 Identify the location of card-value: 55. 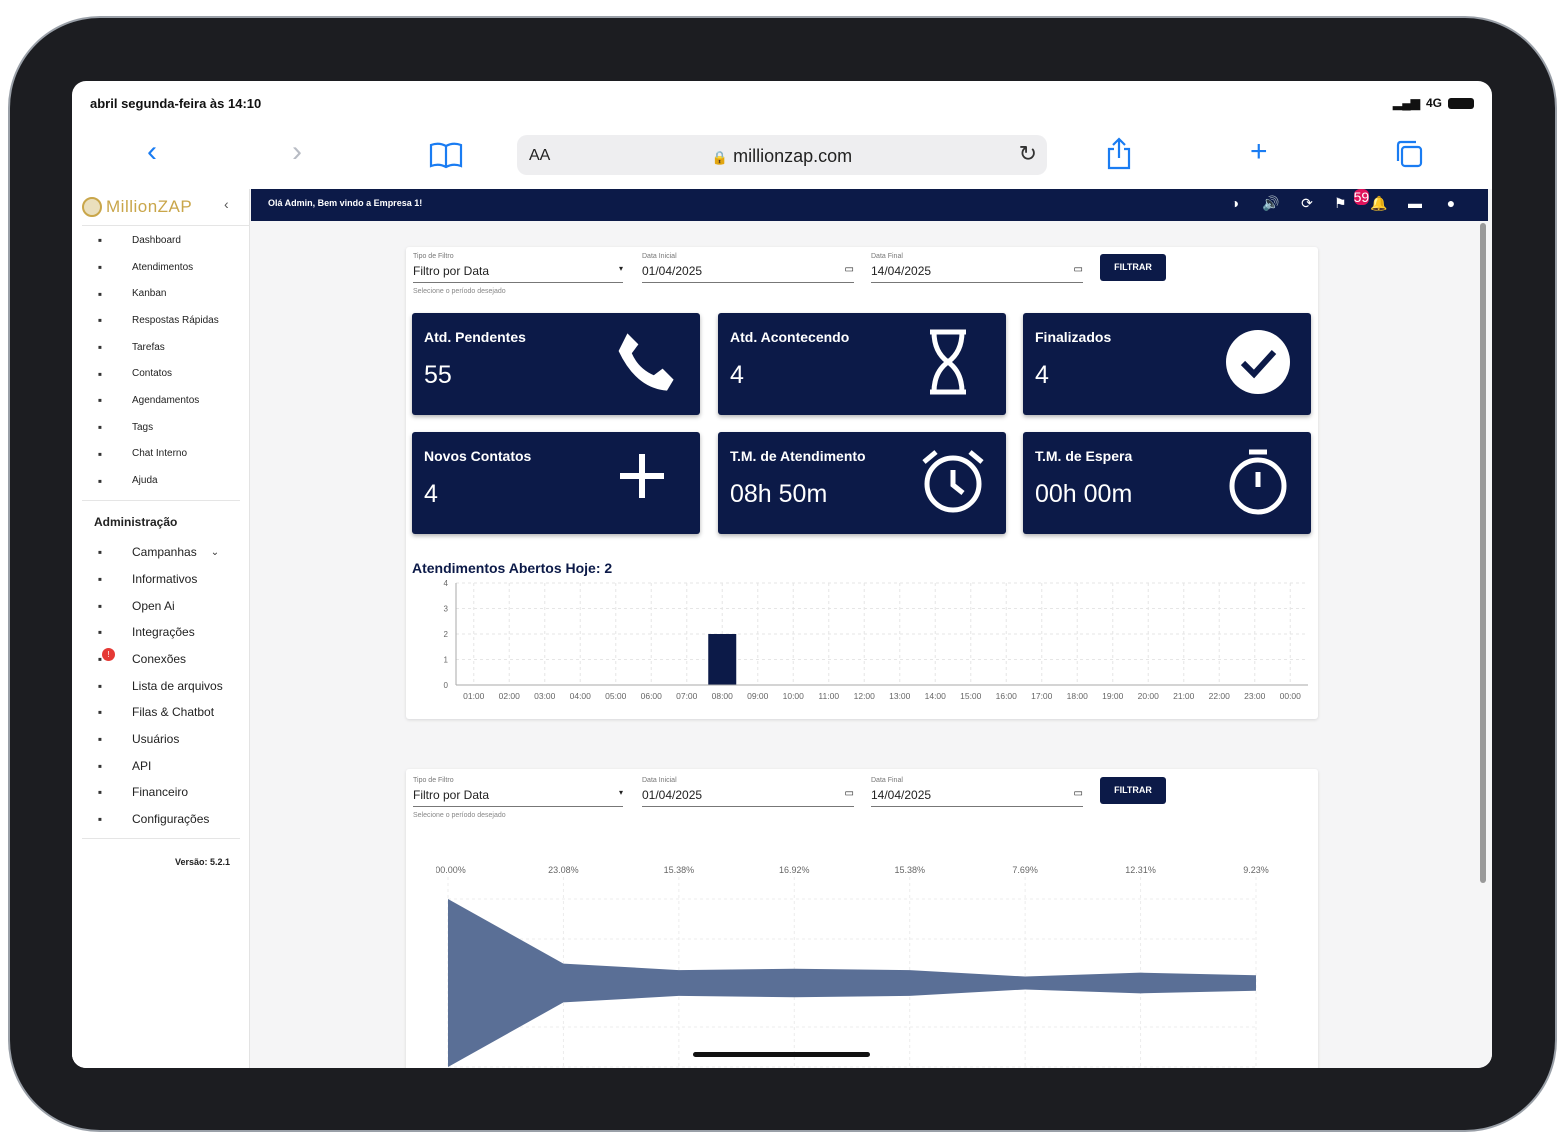
(438, 375).